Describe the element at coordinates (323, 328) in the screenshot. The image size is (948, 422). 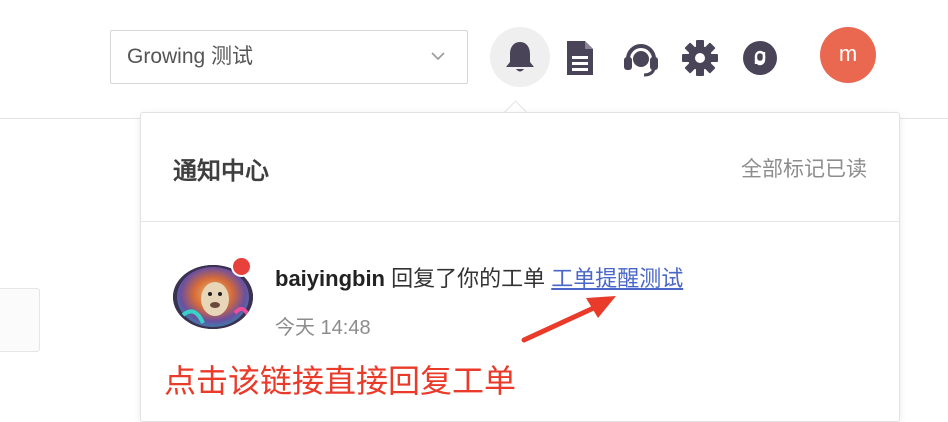
I see `notification-time: 今天 14:48` at that location.